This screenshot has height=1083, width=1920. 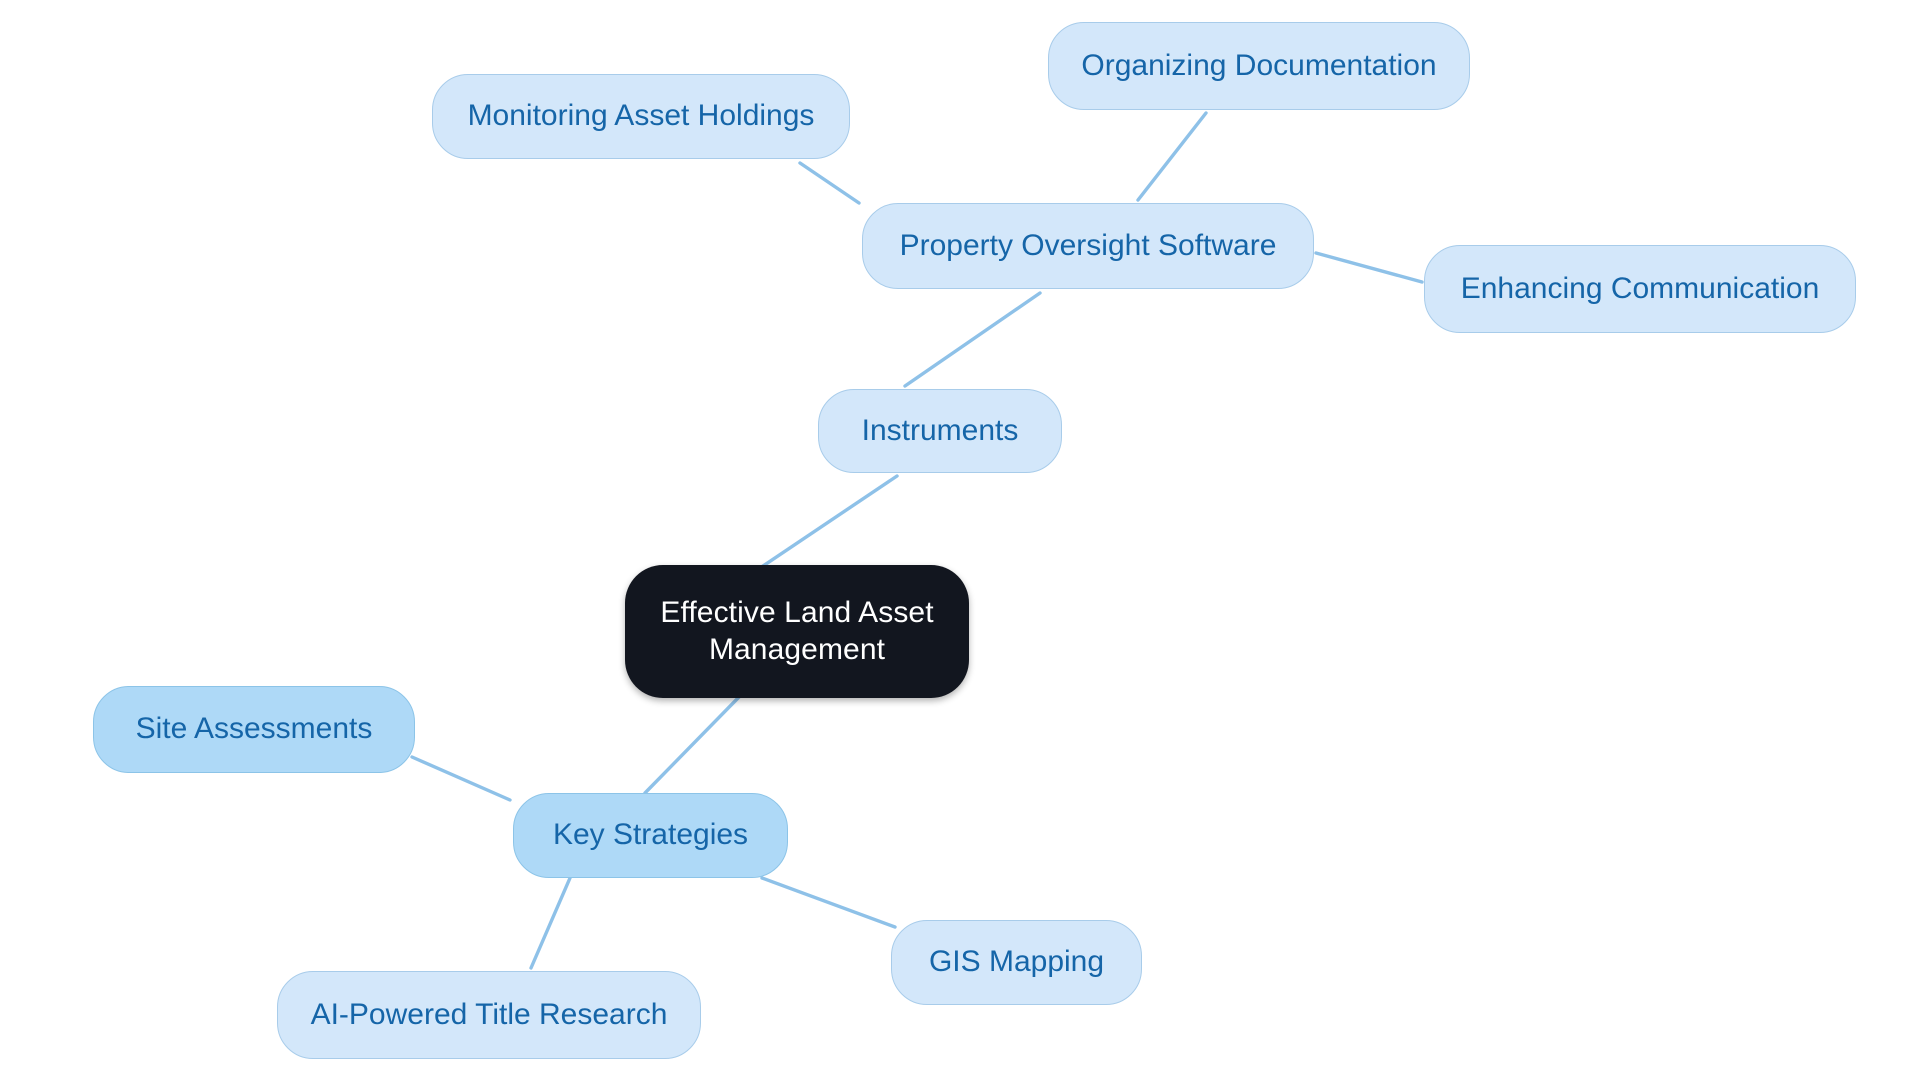 I want to click on mindmap-node-site-assessments: Site Assessments, so click(x=254, y=729).